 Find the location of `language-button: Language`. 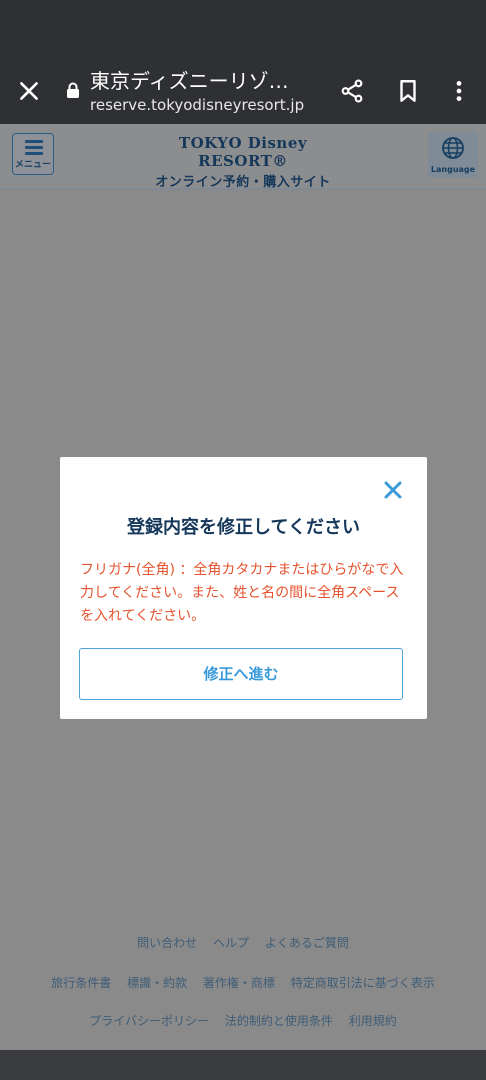

language-button: Language is located at coordinates (453, 155).